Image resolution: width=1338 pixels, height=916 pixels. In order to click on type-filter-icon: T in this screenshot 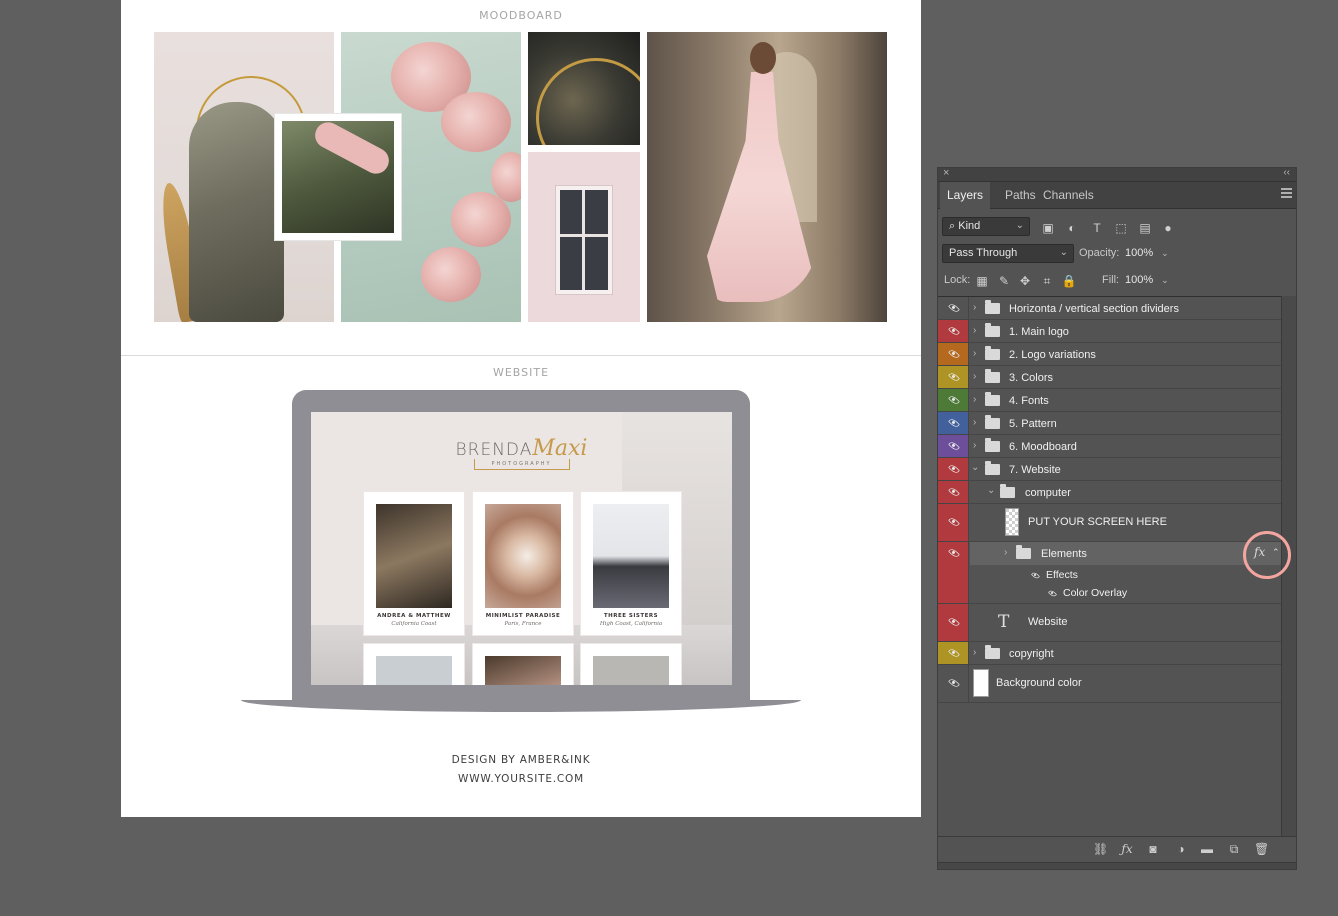, I will do `click(1097, 228)`.